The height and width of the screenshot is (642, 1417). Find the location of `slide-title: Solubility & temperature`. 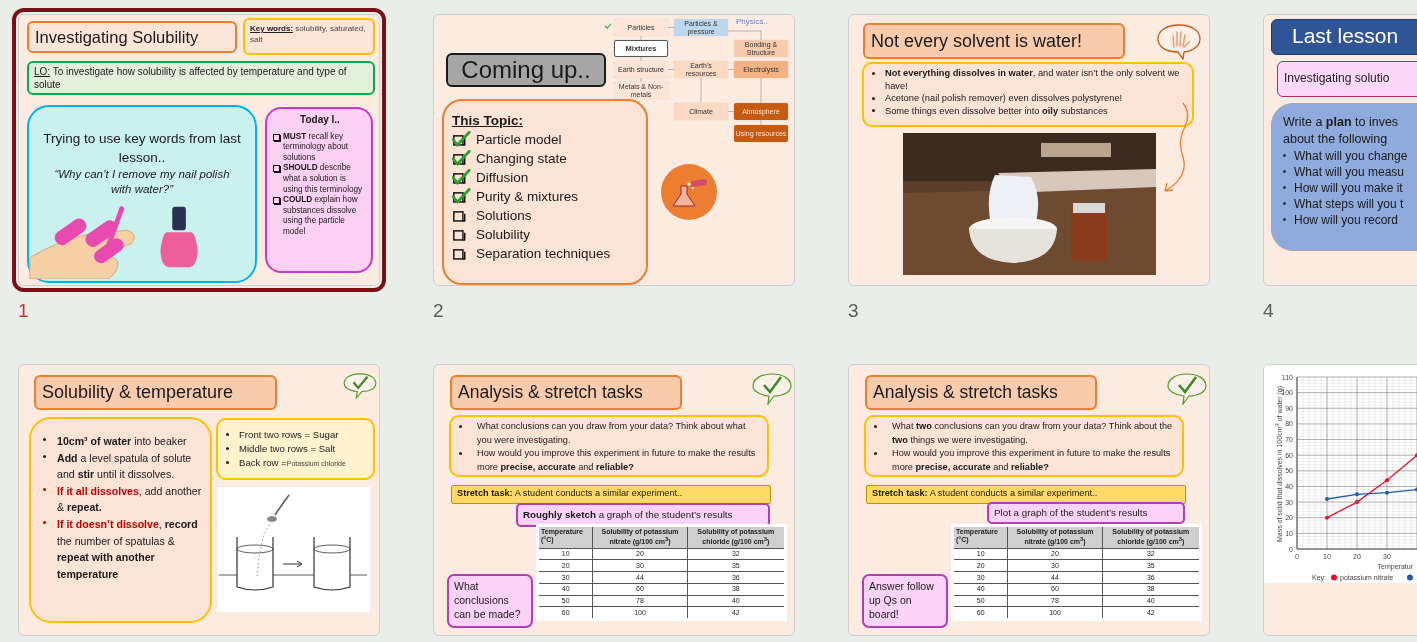

slide-title: Solubility & temperature is located at coordinates (155, 392).